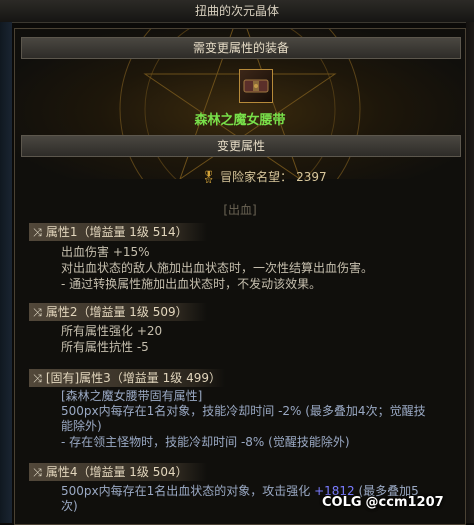 The height and width of the screenshot is (525, 474). I want to click on attribute-4-title: 属性4（增益量 1级 504）, so click(116, 472).